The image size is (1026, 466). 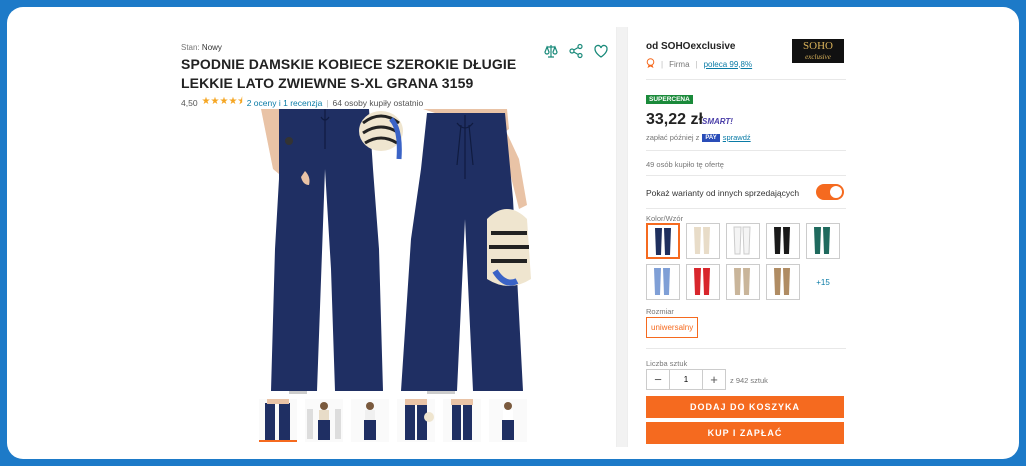 What do you see at coordinates (728, 64) in the screenshot?
I see `seller-recommend-link: poleca 99,8%` at bounding box center [728, 64].